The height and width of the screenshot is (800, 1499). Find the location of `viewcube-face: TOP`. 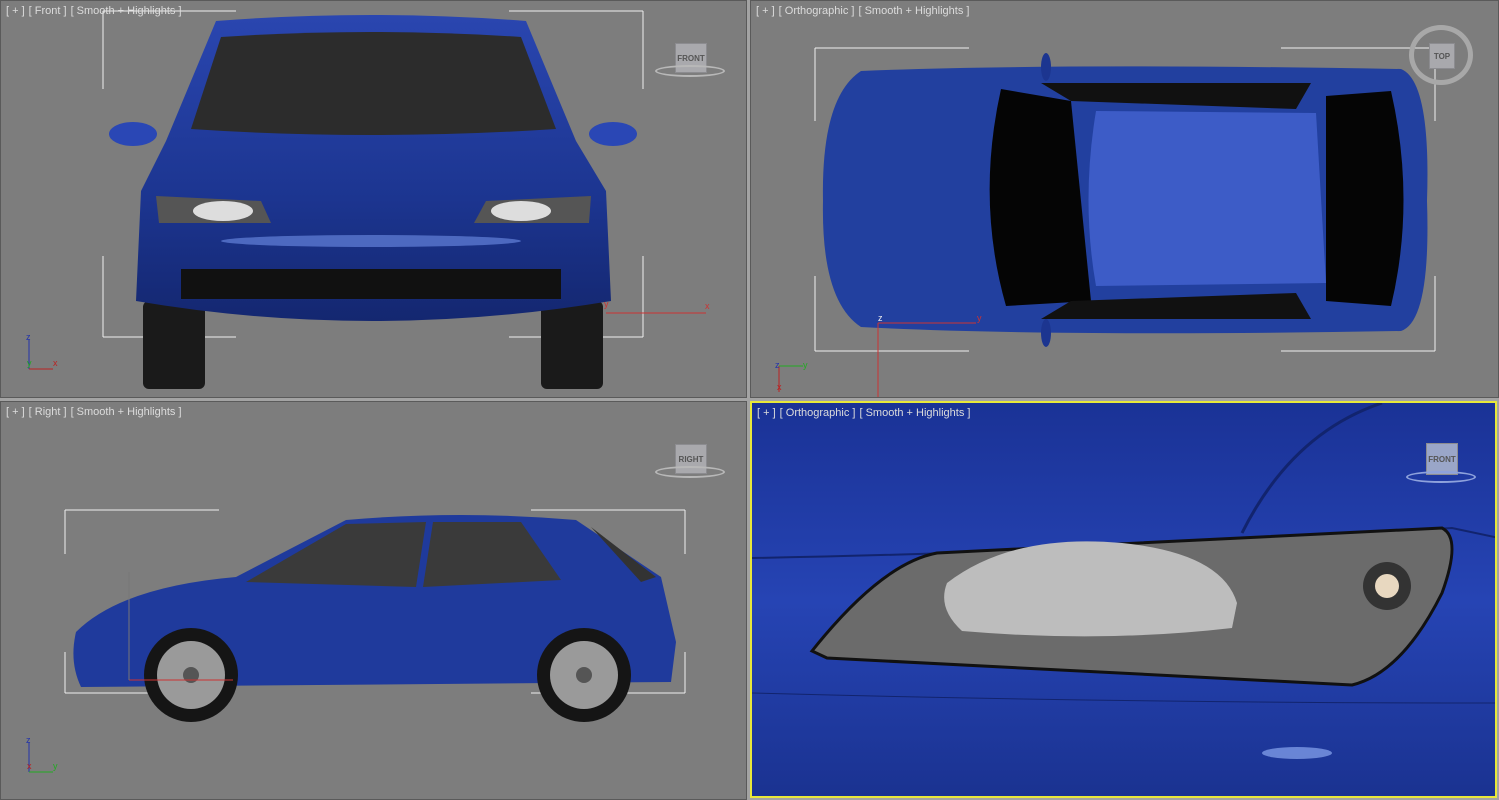

viewcube-face: TOP is located at coordinates (1442, 56).